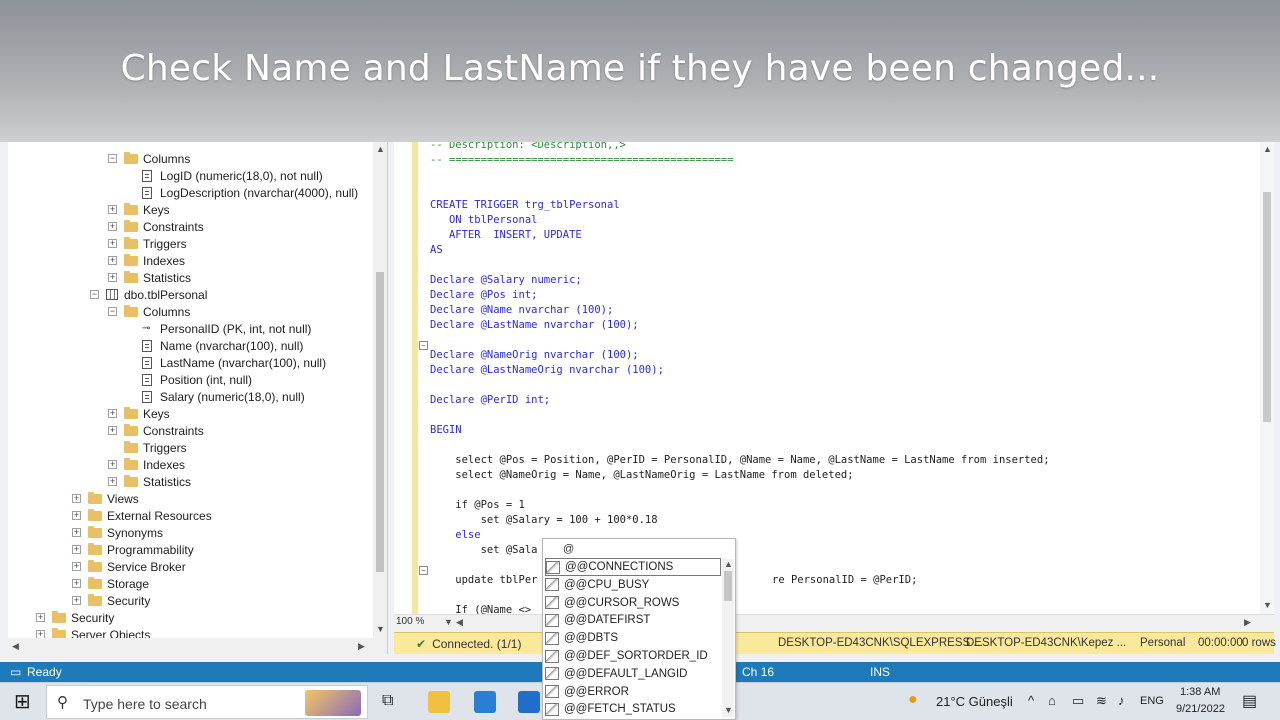 The image size is (1280, 720). I want to click on zoom-dropdown-icon: ▼, so click(448, 622).